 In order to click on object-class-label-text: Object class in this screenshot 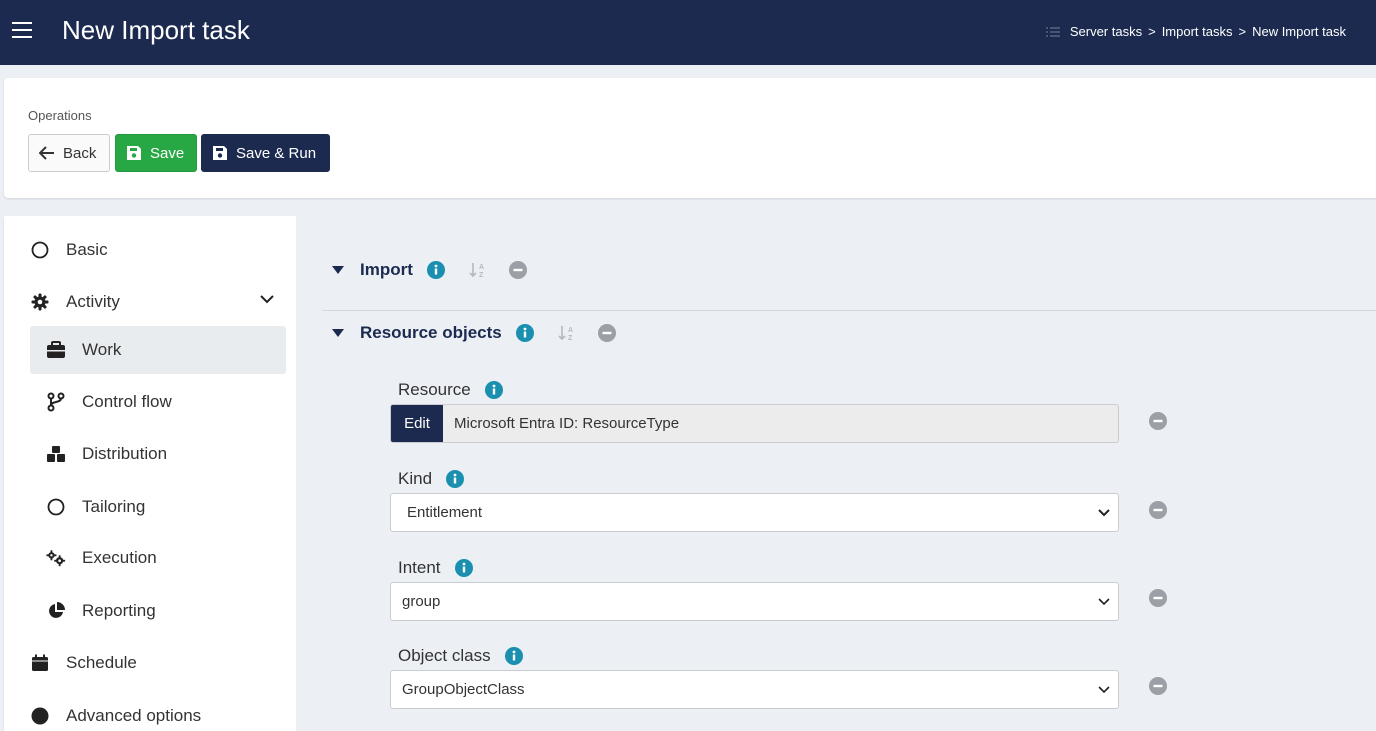, I will do `click(444, 655)`.